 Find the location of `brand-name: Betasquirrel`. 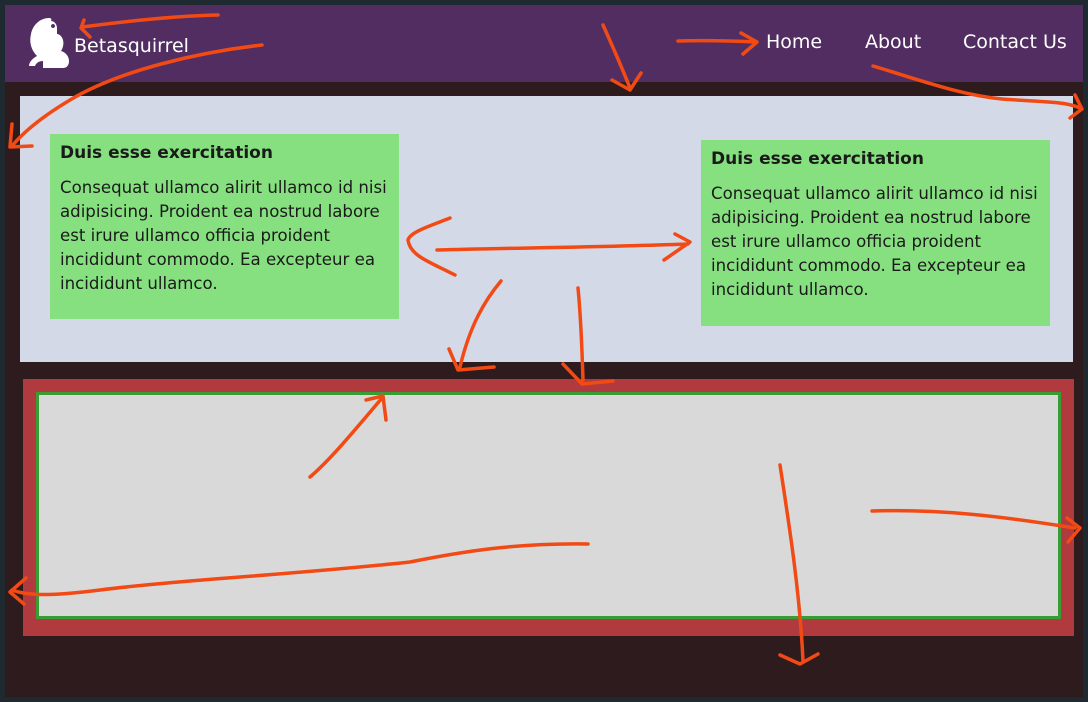

brand-name: Betasquirrel is located at coordinates (131, 46).